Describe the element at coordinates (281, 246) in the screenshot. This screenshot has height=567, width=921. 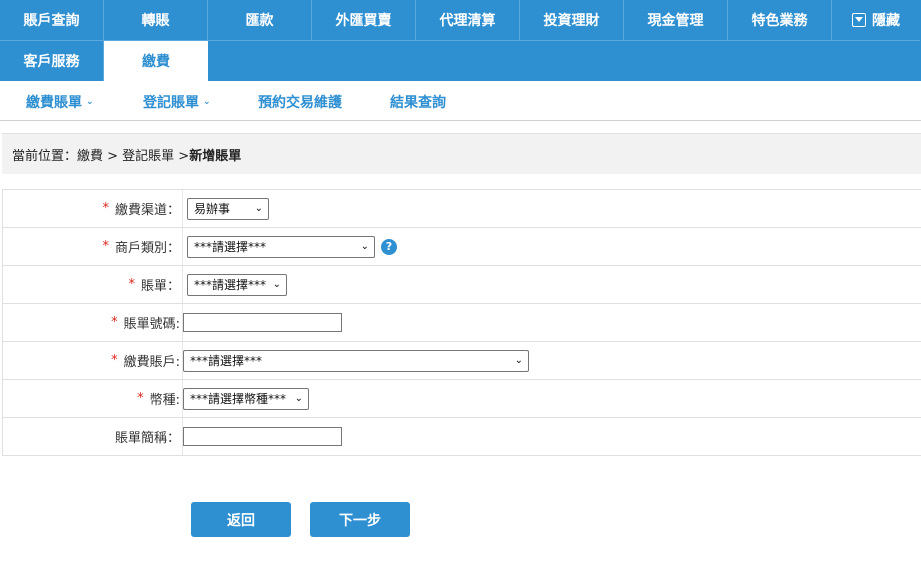
I see `merchant-select: ***請選擇*** ⌄` at that location.